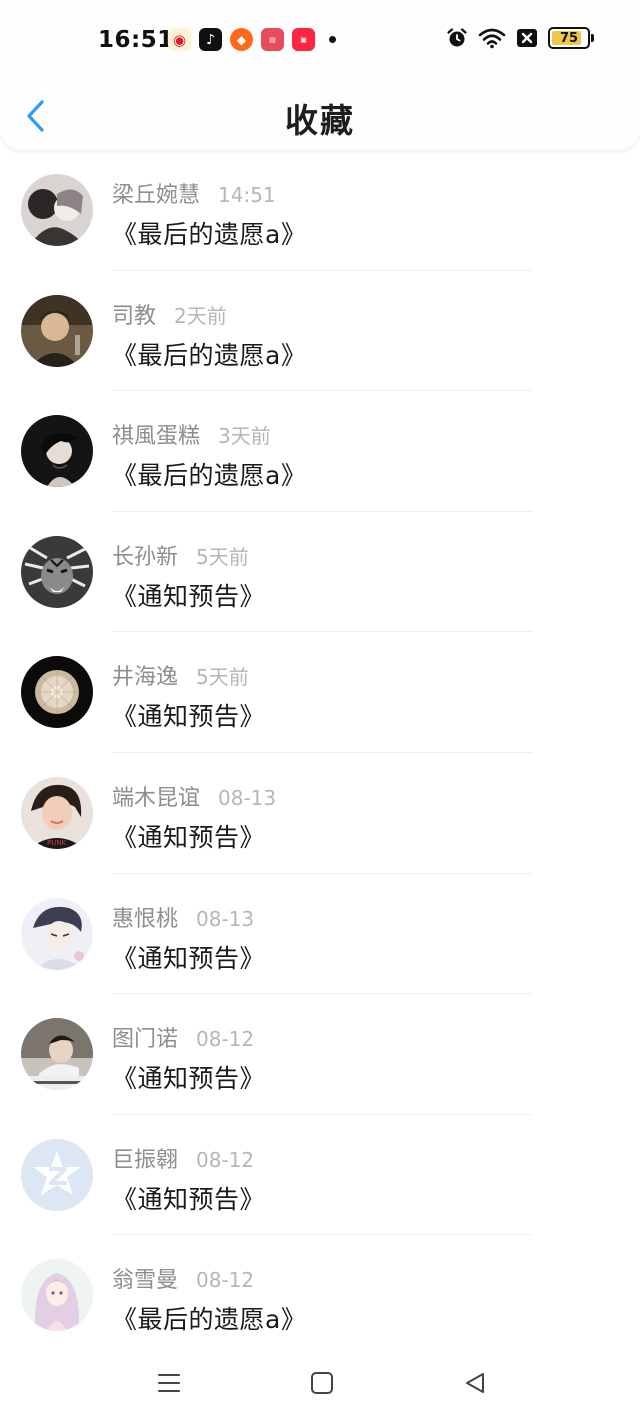 Image resolution: width=640 pixels, height=1422 pixels. What do you see at coordinates (145, 1160) in the screenshot?
I see `author-name: 巨振翱` at bounding box center [145, 1160].